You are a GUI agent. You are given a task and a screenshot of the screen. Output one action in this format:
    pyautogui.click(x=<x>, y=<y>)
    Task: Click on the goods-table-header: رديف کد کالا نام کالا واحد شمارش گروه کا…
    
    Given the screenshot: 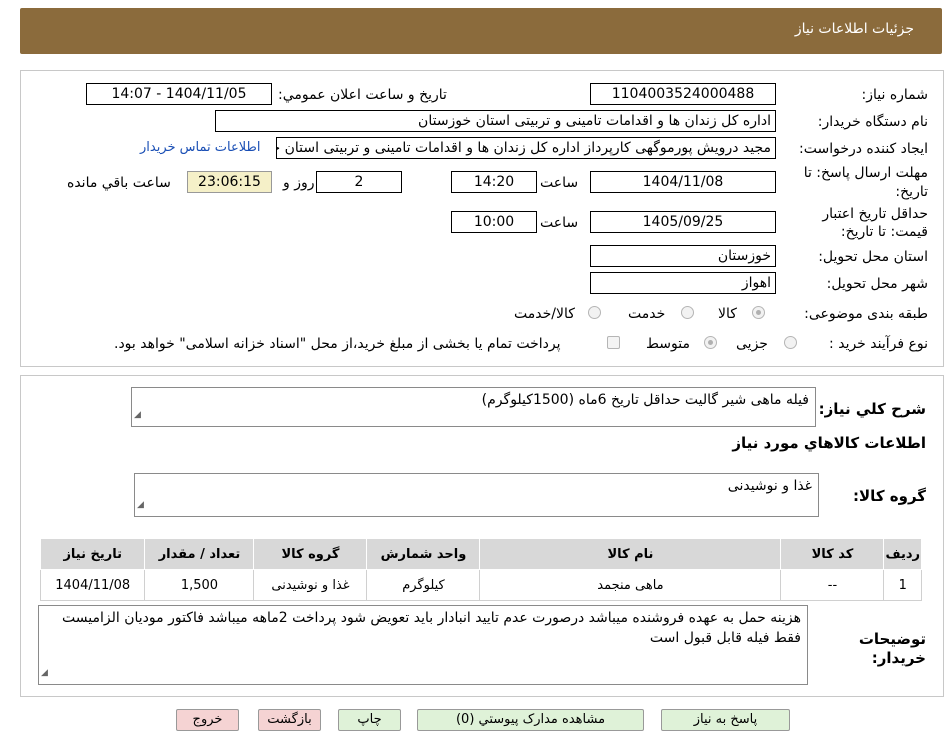 What is the action you would take?
    pyautogui.click(x=480, y=554)
    